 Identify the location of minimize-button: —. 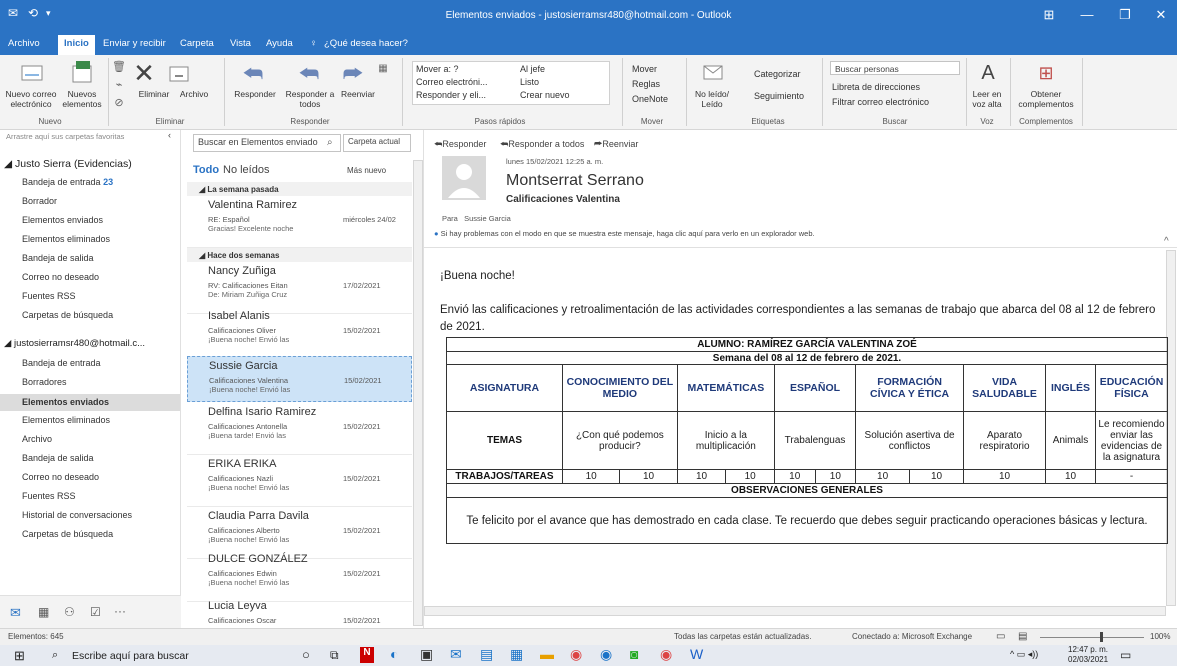
(1087, 15).